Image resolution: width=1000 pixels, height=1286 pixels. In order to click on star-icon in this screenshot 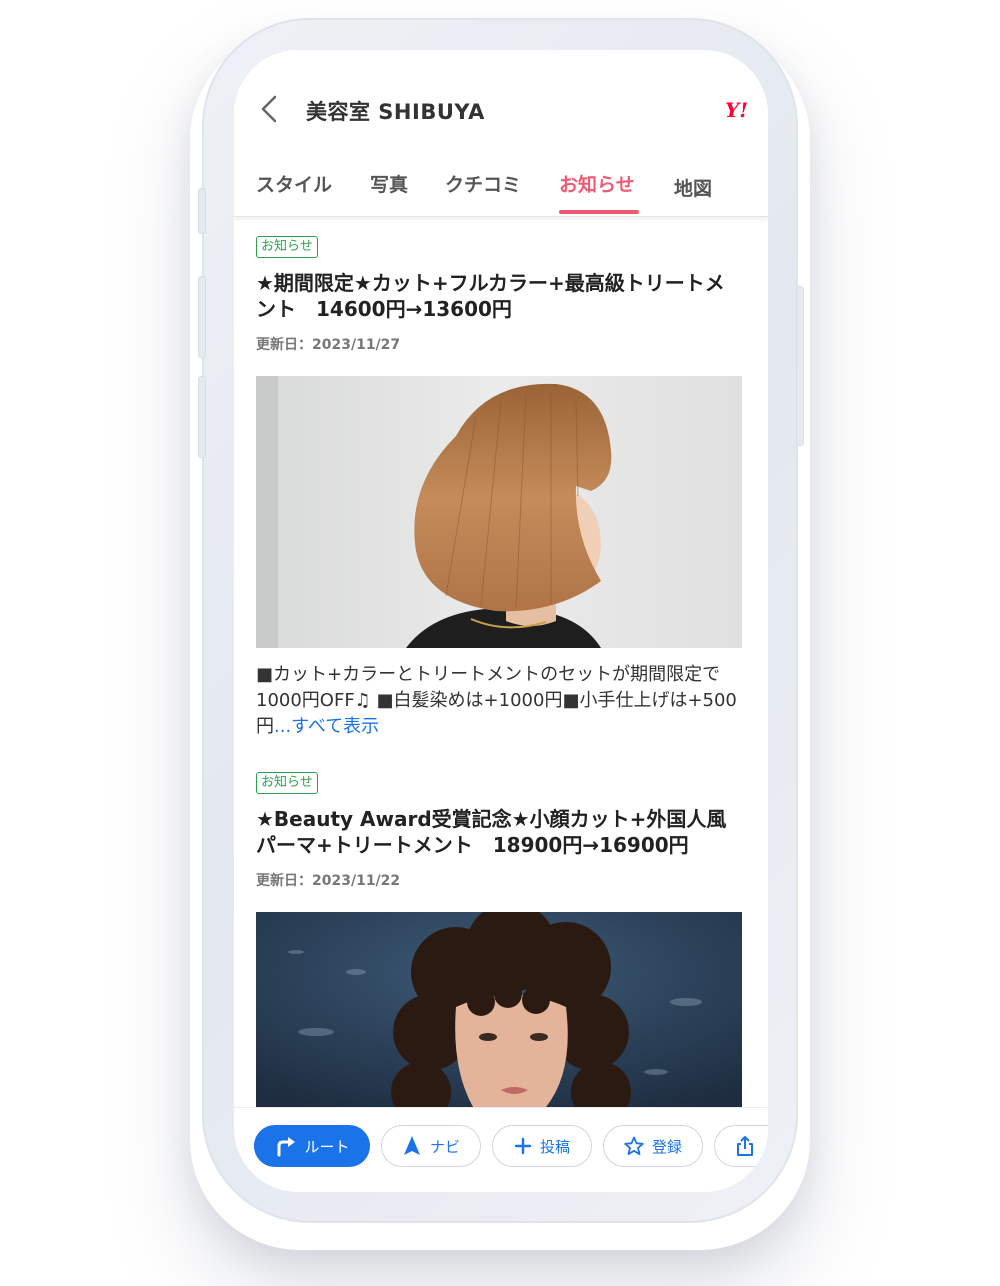, I will do `click(634, 1146)`.